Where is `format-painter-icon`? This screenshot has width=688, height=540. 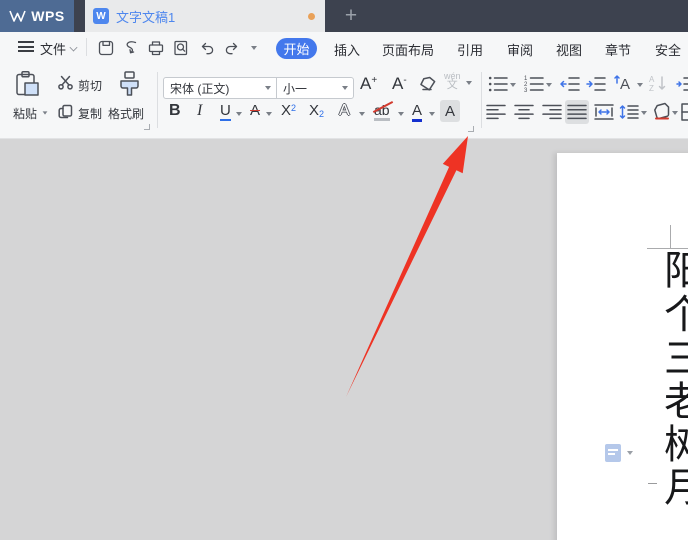 format-painter-icon is located at coordinates (130, 87).